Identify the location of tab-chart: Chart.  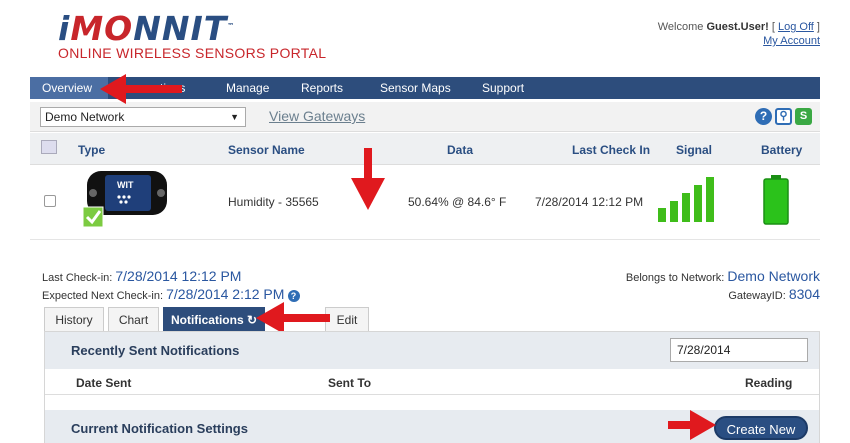
(133, 319).